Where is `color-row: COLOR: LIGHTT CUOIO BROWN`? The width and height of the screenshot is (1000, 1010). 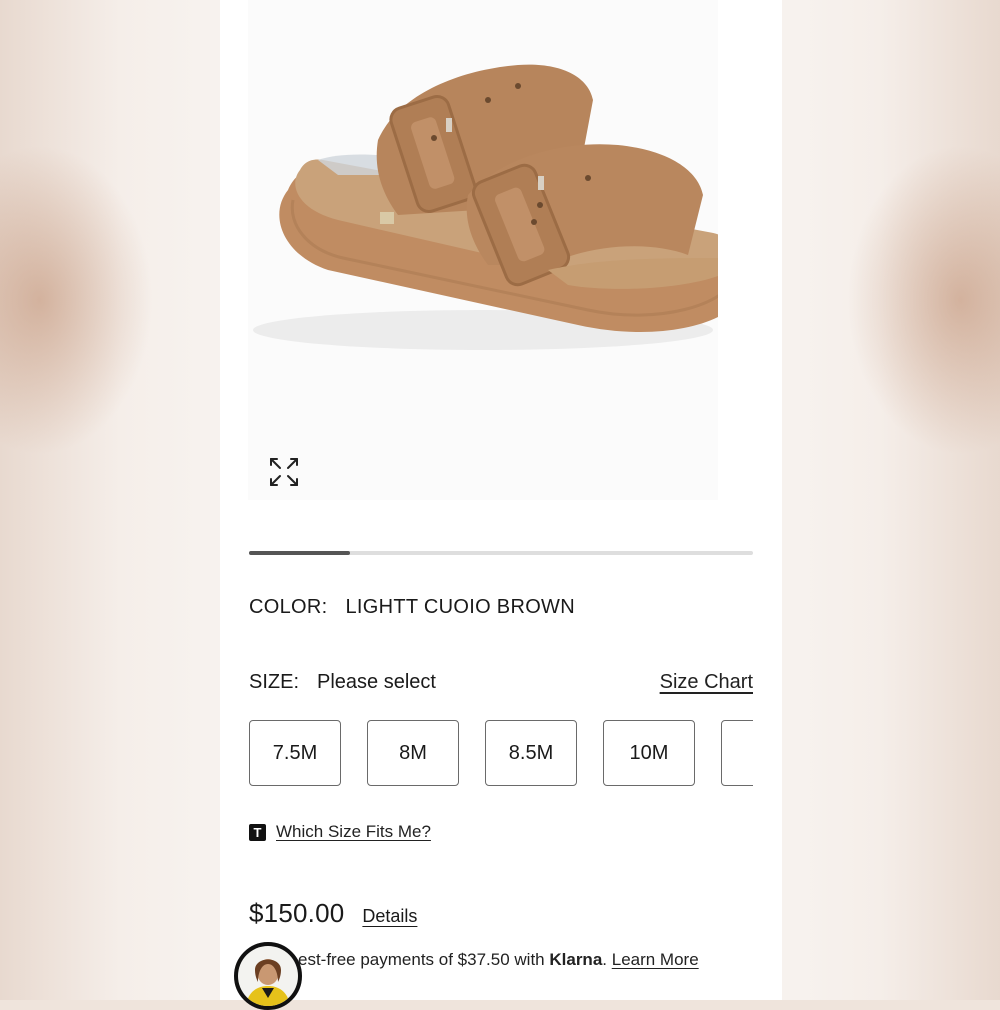
color-row: COLOR: LIGHTT CUOIO BROWN is located at coordinates (412, 607).